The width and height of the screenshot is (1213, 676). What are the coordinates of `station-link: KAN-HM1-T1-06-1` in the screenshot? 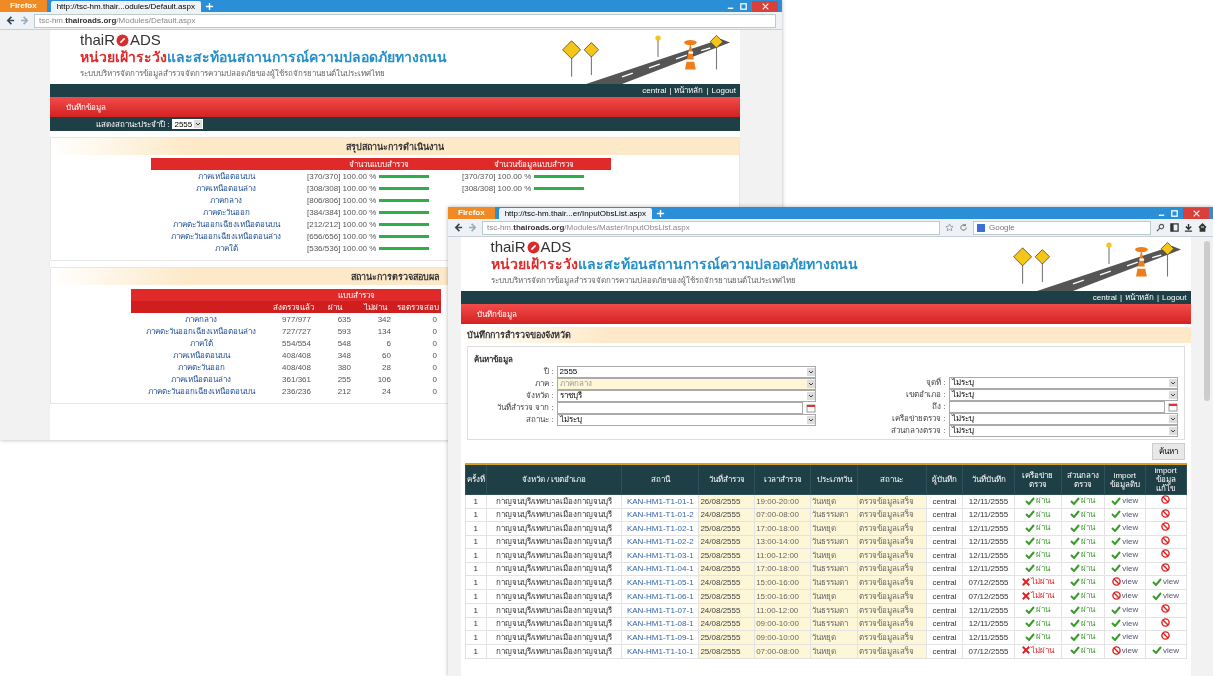 It's located at (660, 596).